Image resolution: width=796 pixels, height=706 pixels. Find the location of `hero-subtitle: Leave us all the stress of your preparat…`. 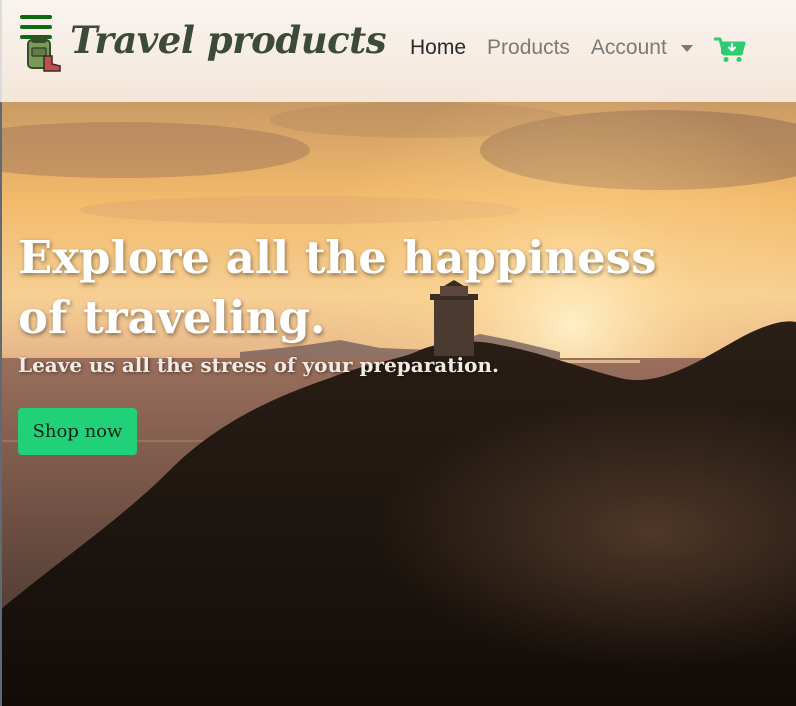

hero-subtitle: Leave us all the stress of your preparat… is located at coordinates (258, 365).